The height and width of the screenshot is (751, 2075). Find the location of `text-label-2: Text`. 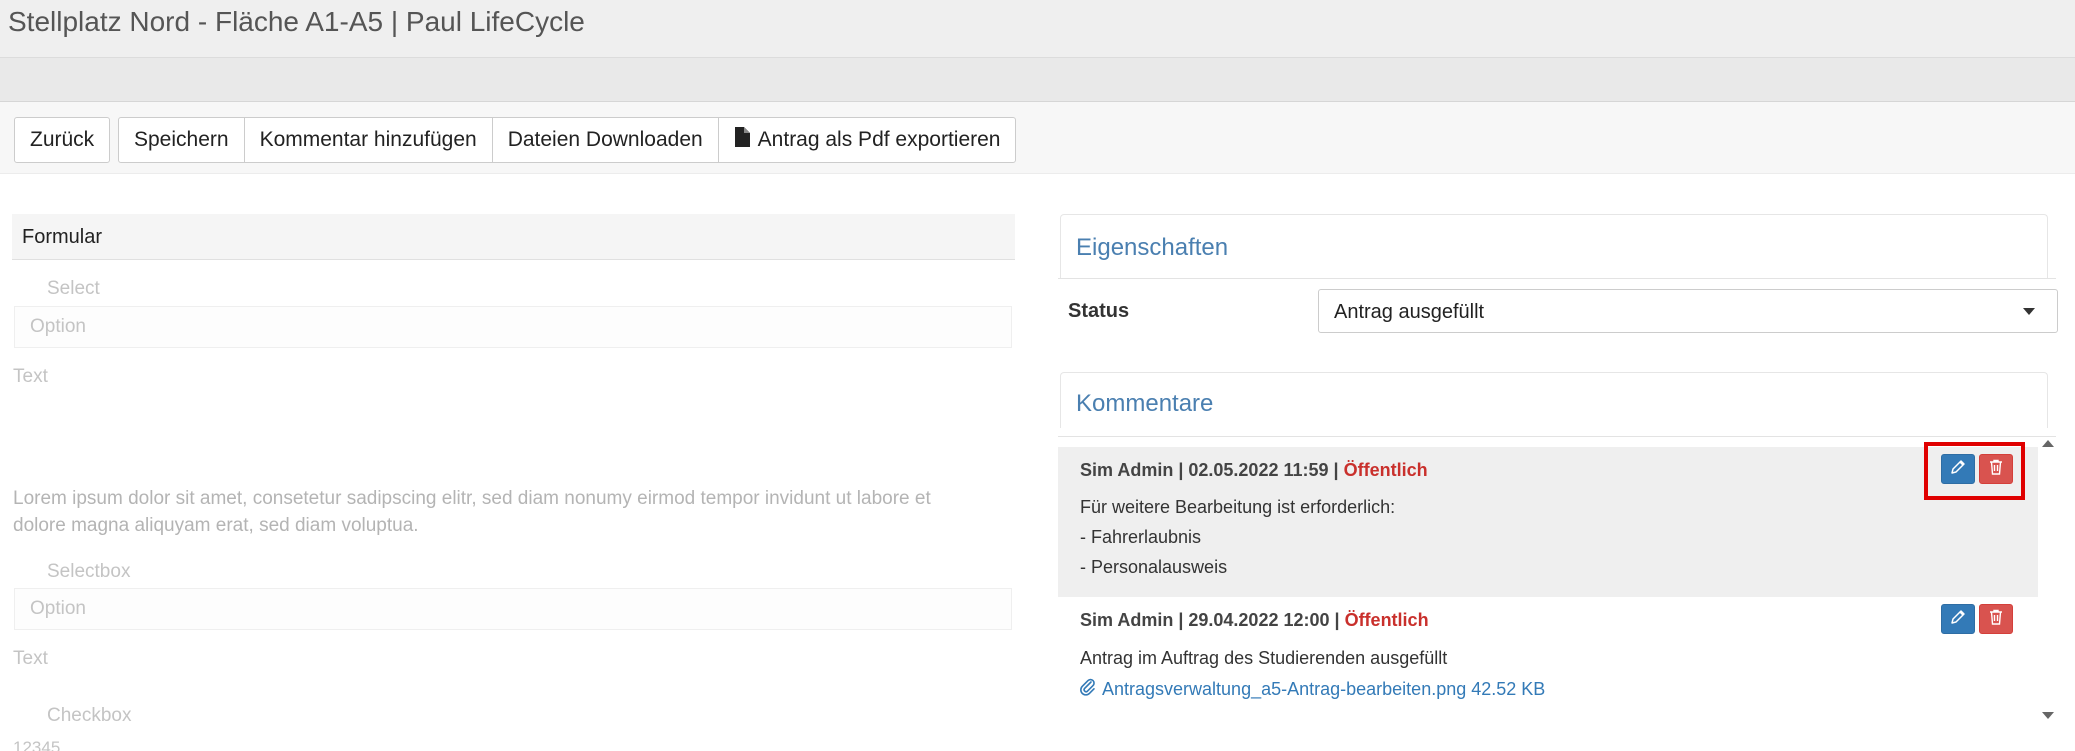

text-label-2: Text is located at coordinates (30, 658).